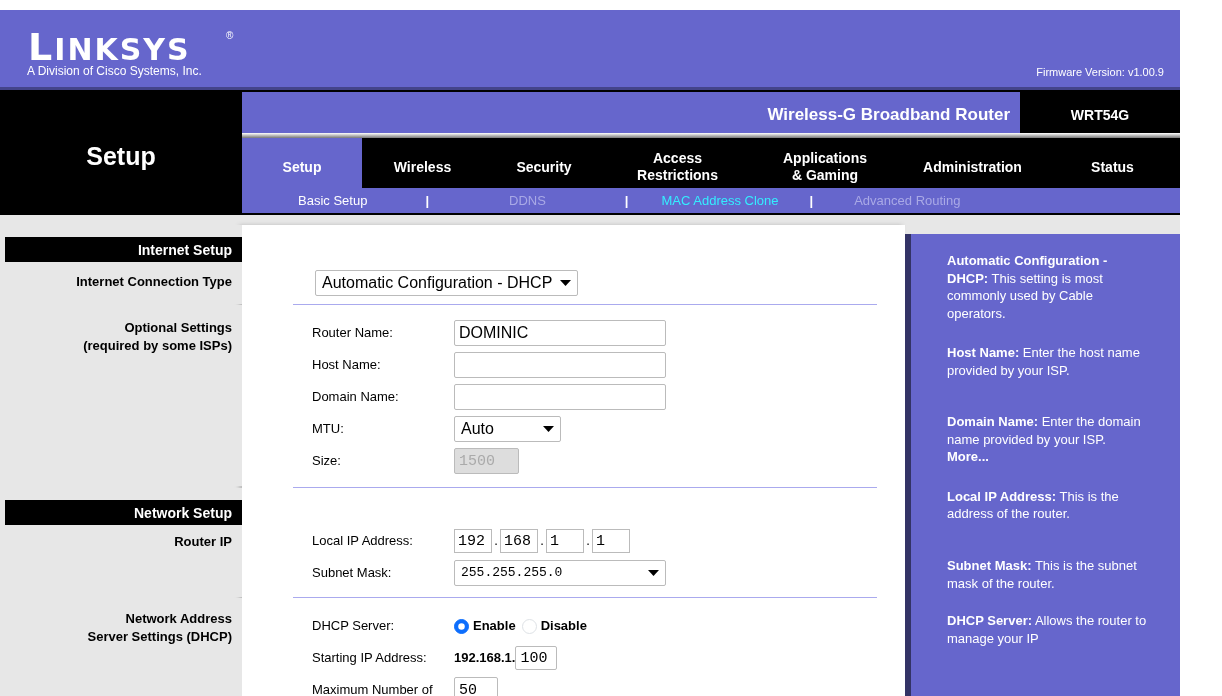  I want to click on field-label: Host Name:, so click(347, 365).